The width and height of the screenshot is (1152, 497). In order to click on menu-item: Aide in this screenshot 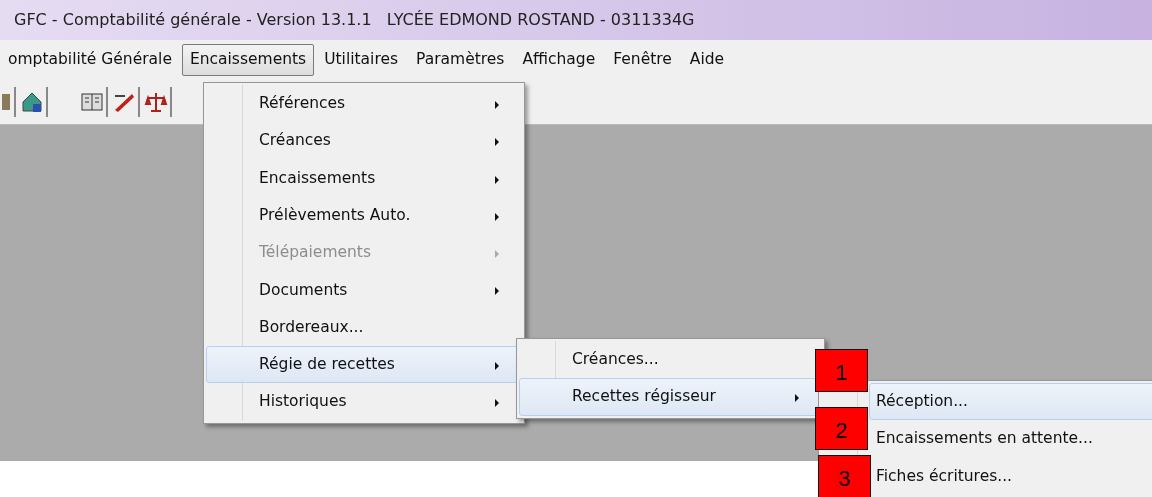, I will do `click(707, 60)`.